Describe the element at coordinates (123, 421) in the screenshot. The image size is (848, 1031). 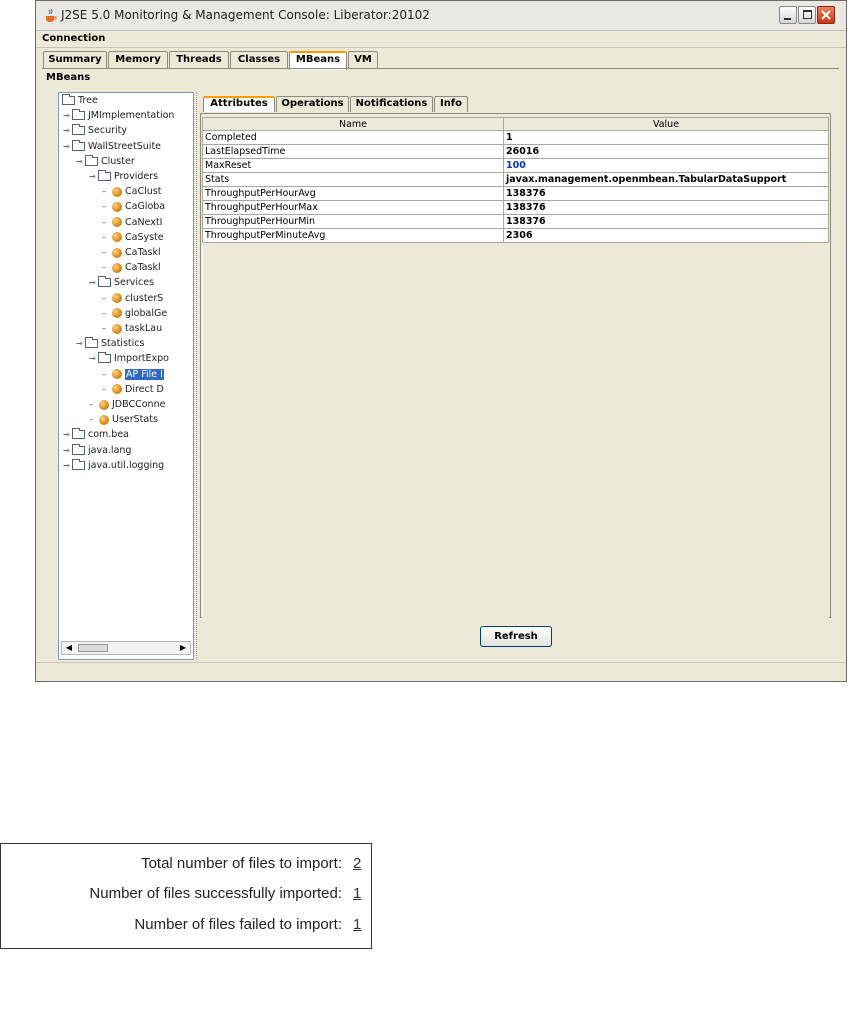
I see `tree-leaf: – UserStats` at that location.